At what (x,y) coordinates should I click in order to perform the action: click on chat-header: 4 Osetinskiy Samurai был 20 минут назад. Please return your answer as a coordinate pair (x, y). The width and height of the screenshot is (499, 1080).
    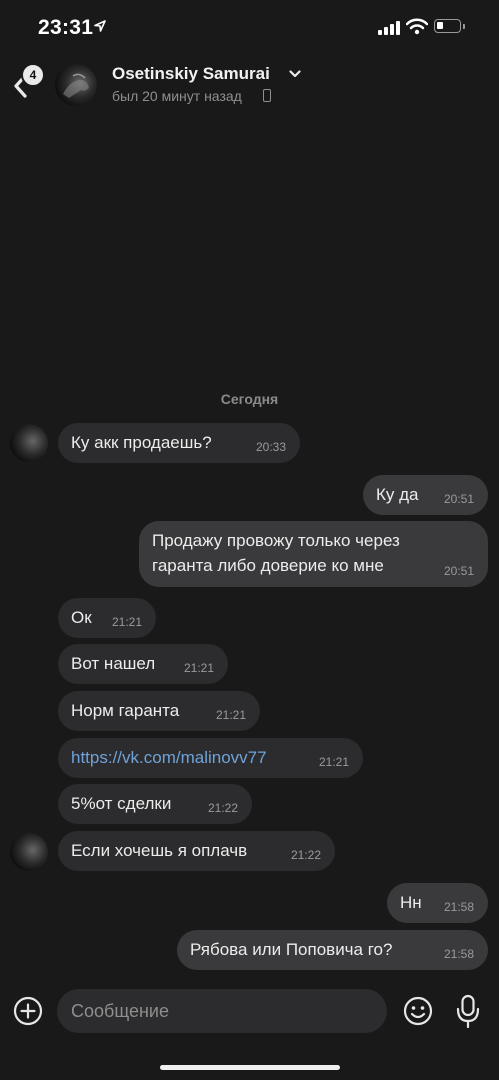
    Looking at the image, I should click on (249, 82).